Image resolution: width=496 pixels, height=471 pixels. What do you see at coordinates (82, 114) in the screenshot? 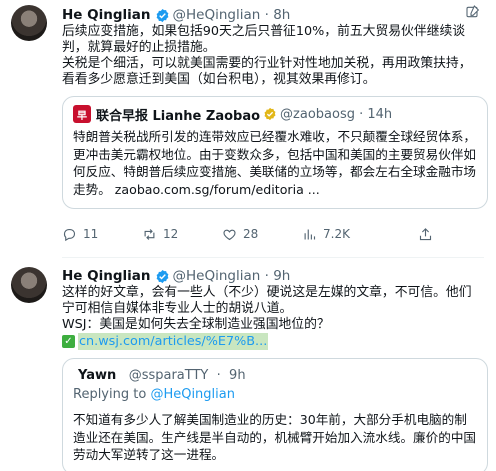
I see `quote-avatar: 早` at bounding box center [82, 114].